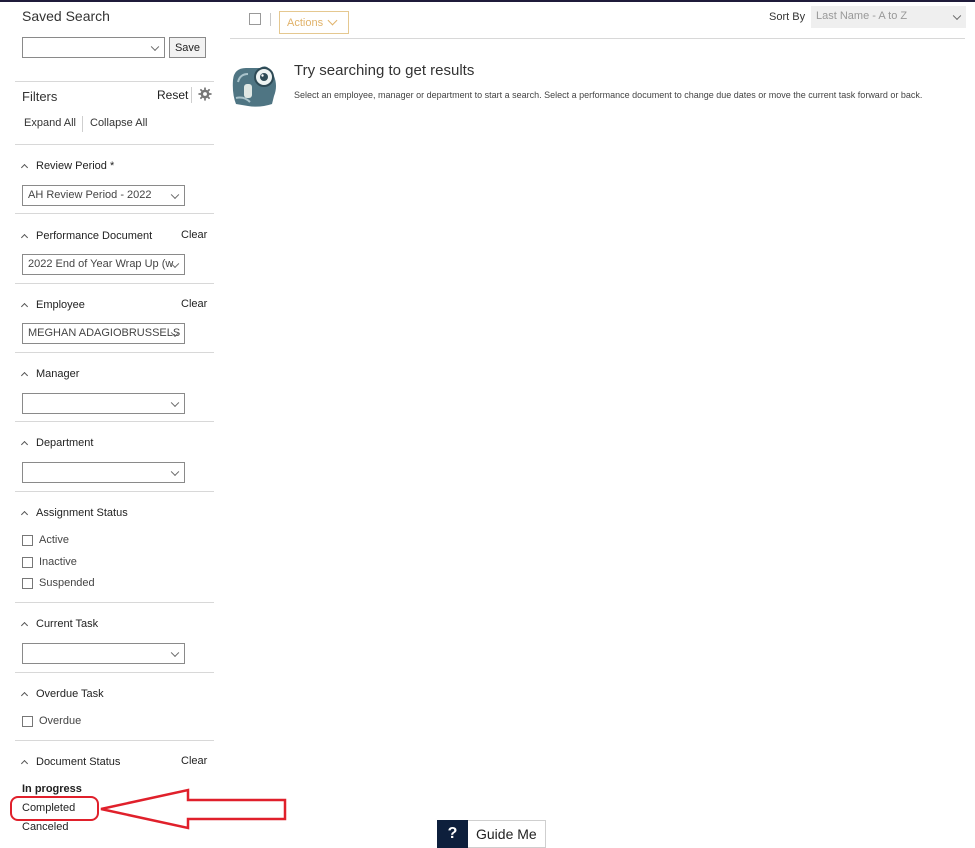 The image size is (975, 848). I want to click on employee-select: MEGHAN ADAGIOBRUSSELS, so click(103, 333).